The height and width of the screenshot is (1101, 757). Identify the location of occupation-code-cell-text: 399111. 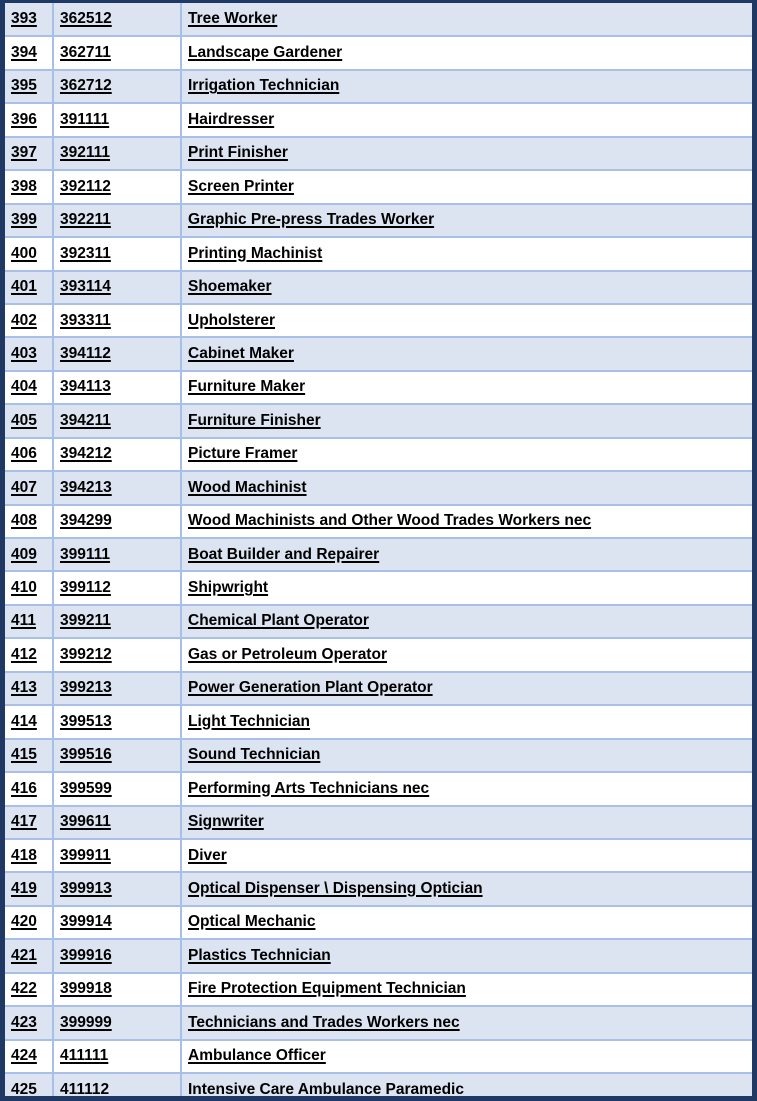
(85, 554).